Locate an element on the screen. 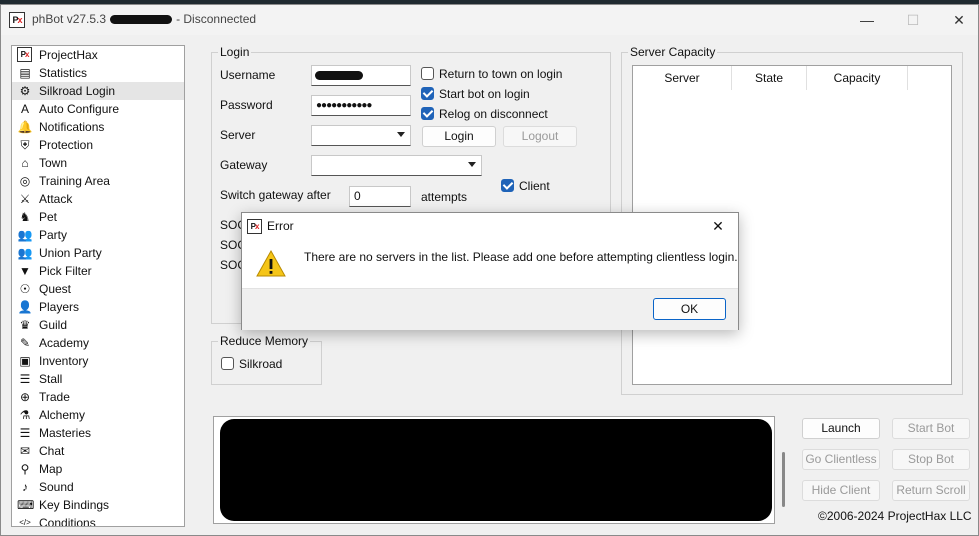  nav-item-silkroad-login: ⚙ Silkroad Login is located at coordinates (98, 91).